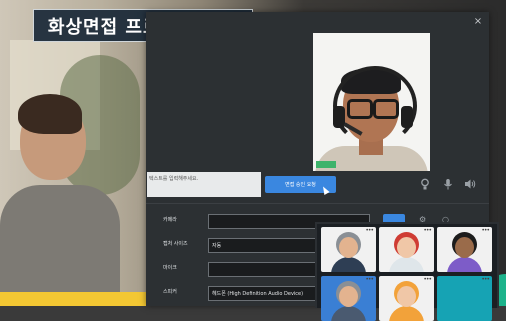  What do you see at coordinates (217, 246) in the screenshot?
I see `resolution-select-value: 자동` at bounding box center [217, 246].